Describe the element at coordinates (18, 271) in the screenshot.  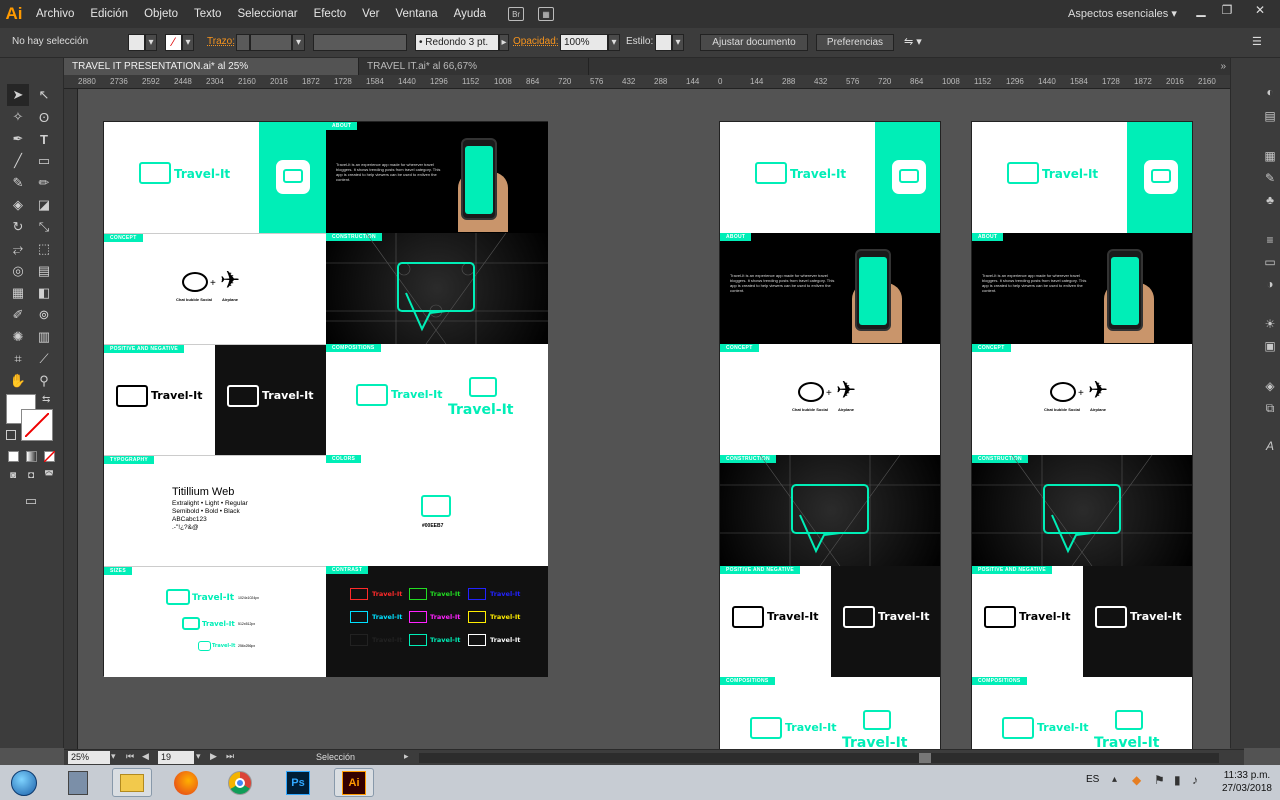
I see `shape-builder-tool-icon: ◎` at that location.